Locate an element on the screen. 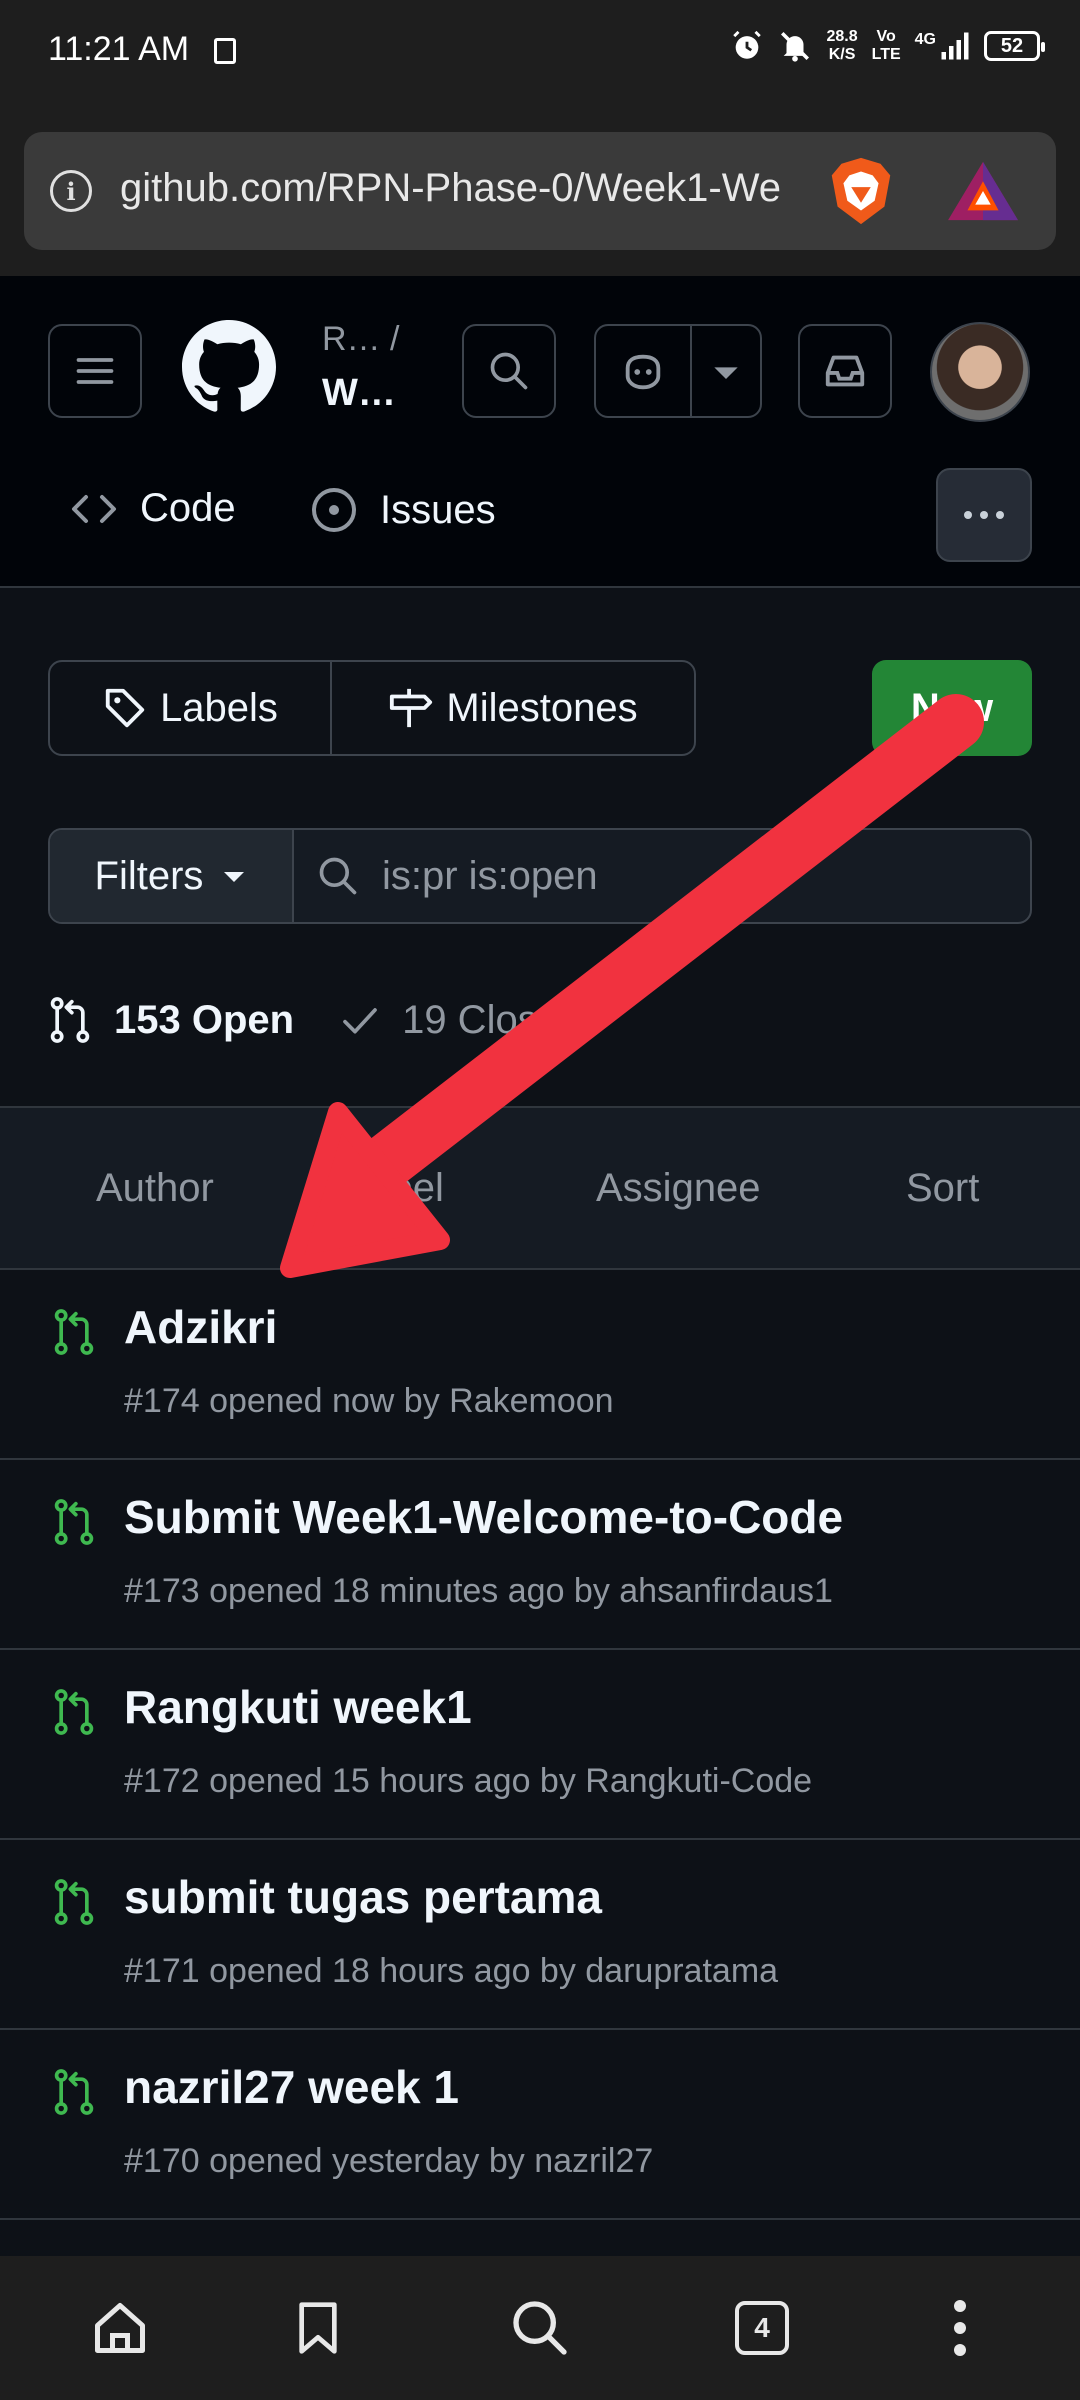 This screenshot has height=2400, width=1080. avatar is located at coordinates (980, 372).